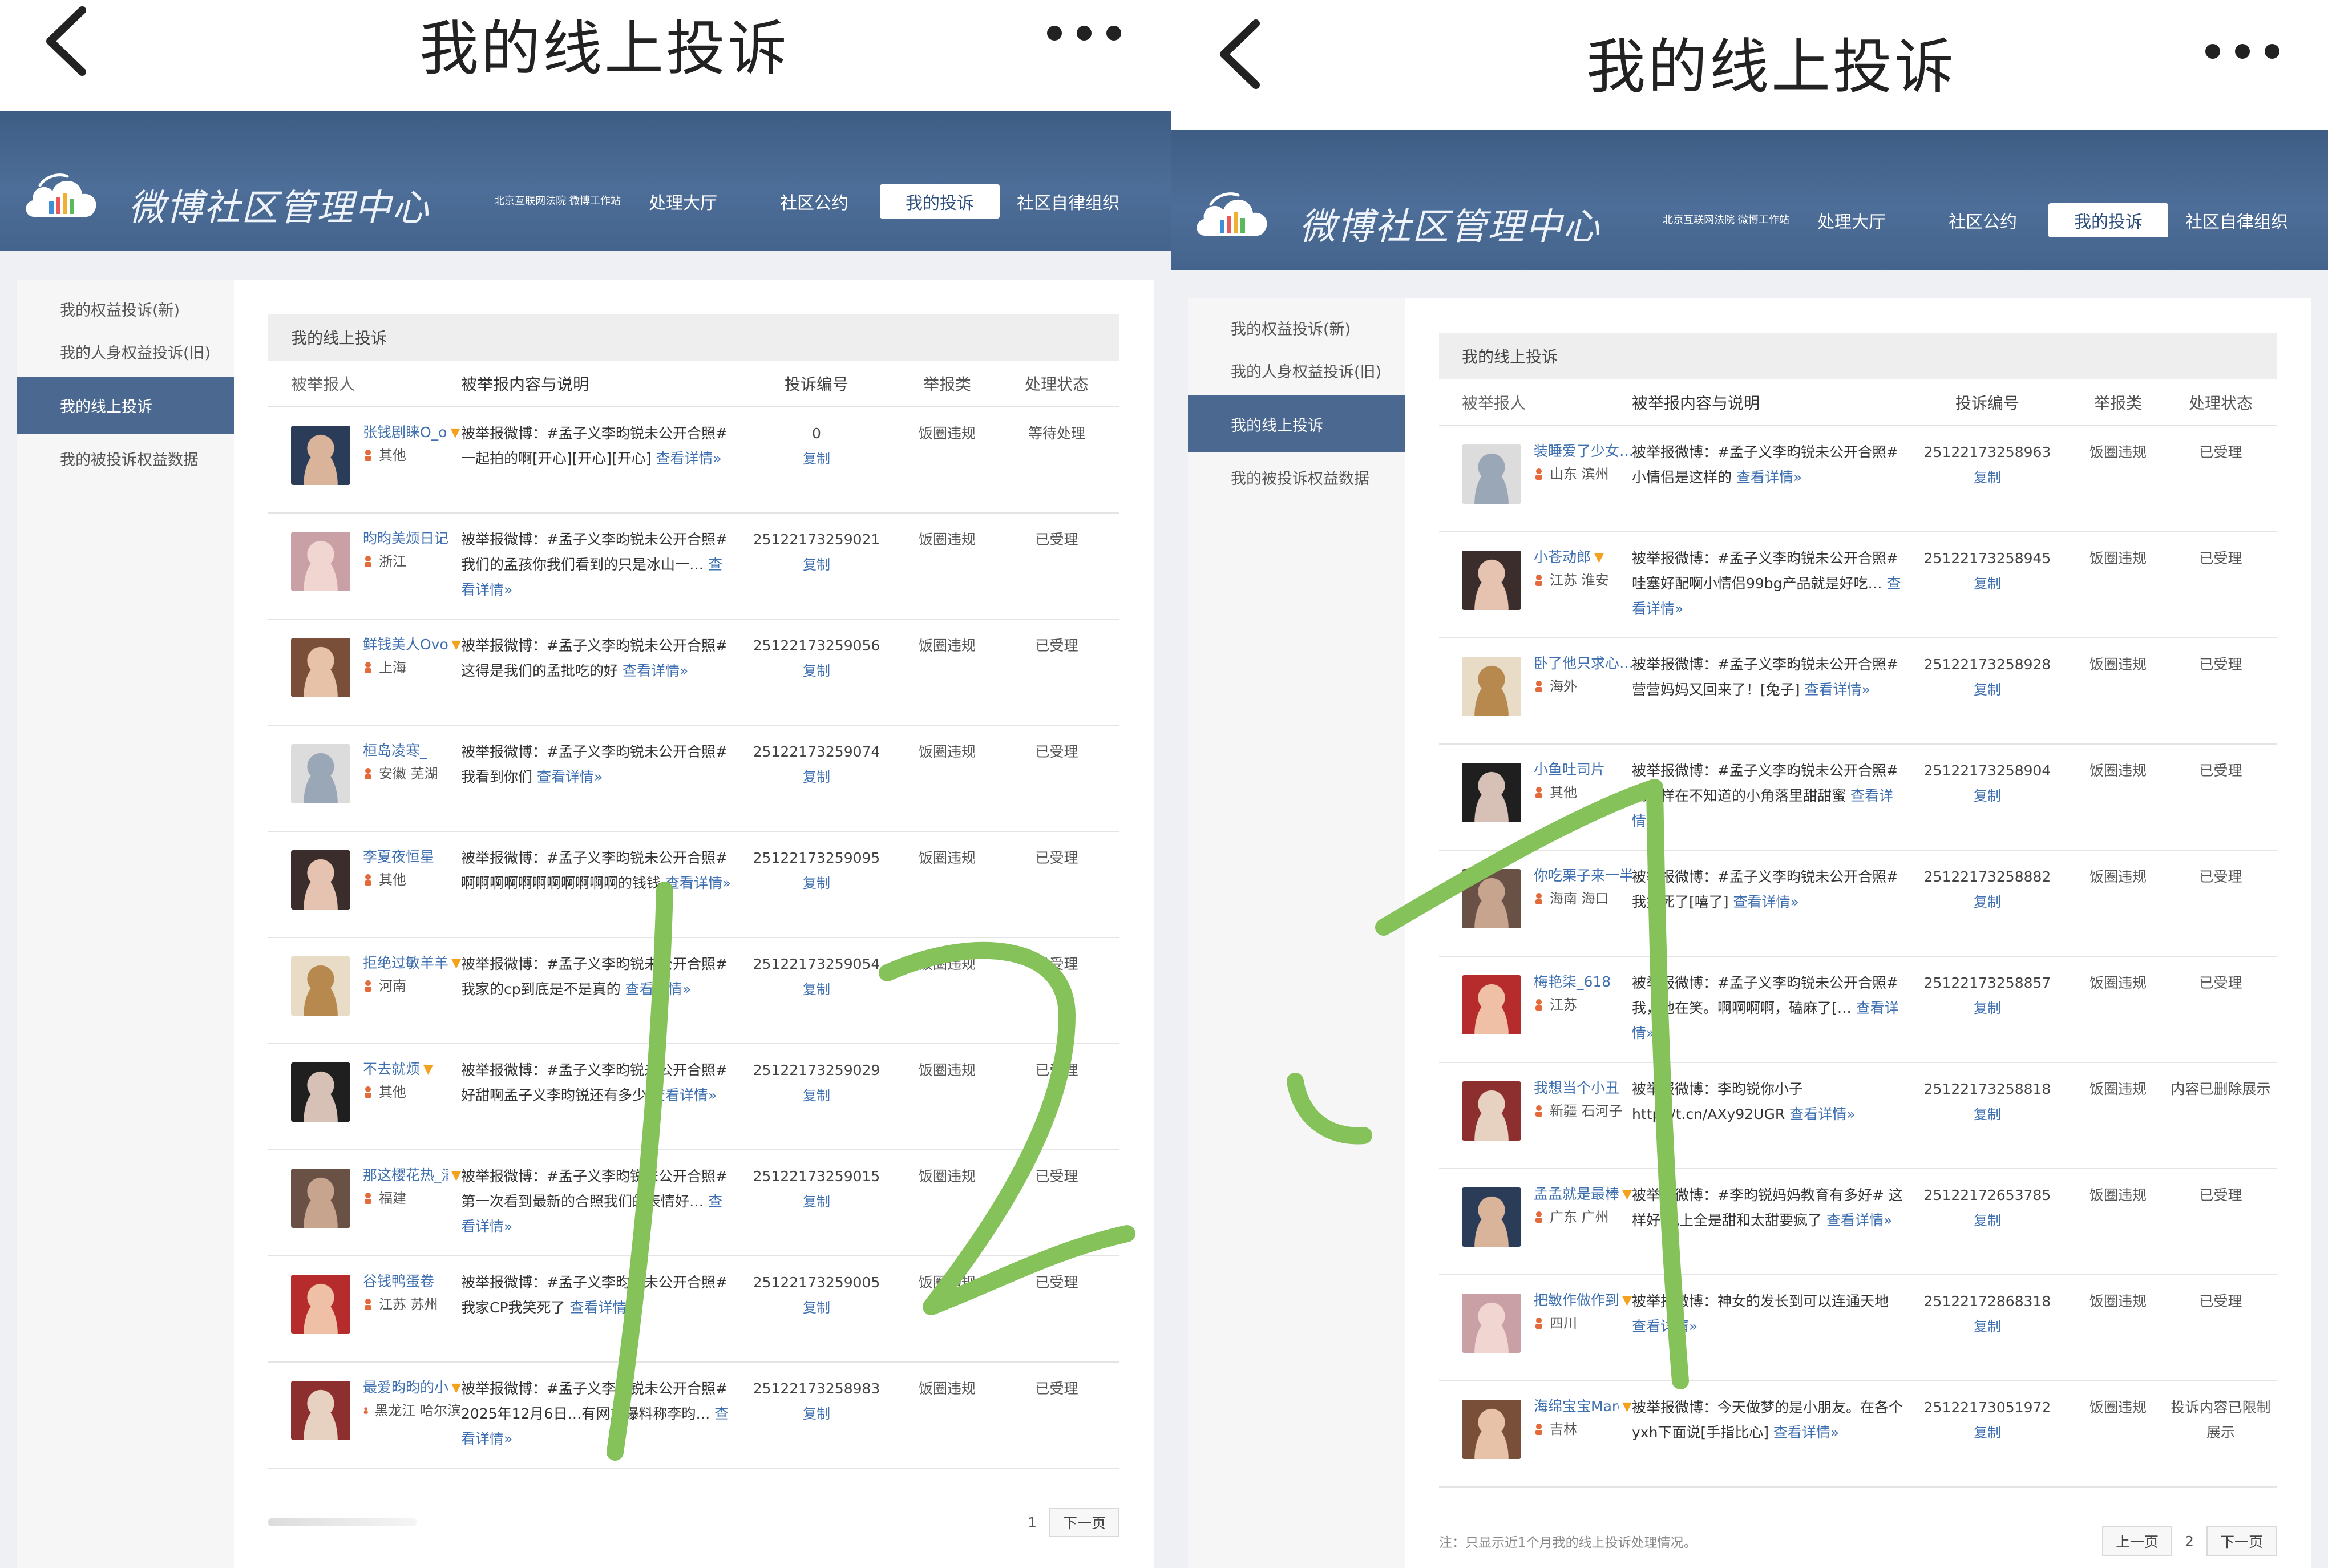 This screenshot has height=1568, width=2328. What do you see at coordinates (405, 963) in the screenshot?
I see `user-name-link: 拒绝过敏羊羊` at bounding box center [405, 963].